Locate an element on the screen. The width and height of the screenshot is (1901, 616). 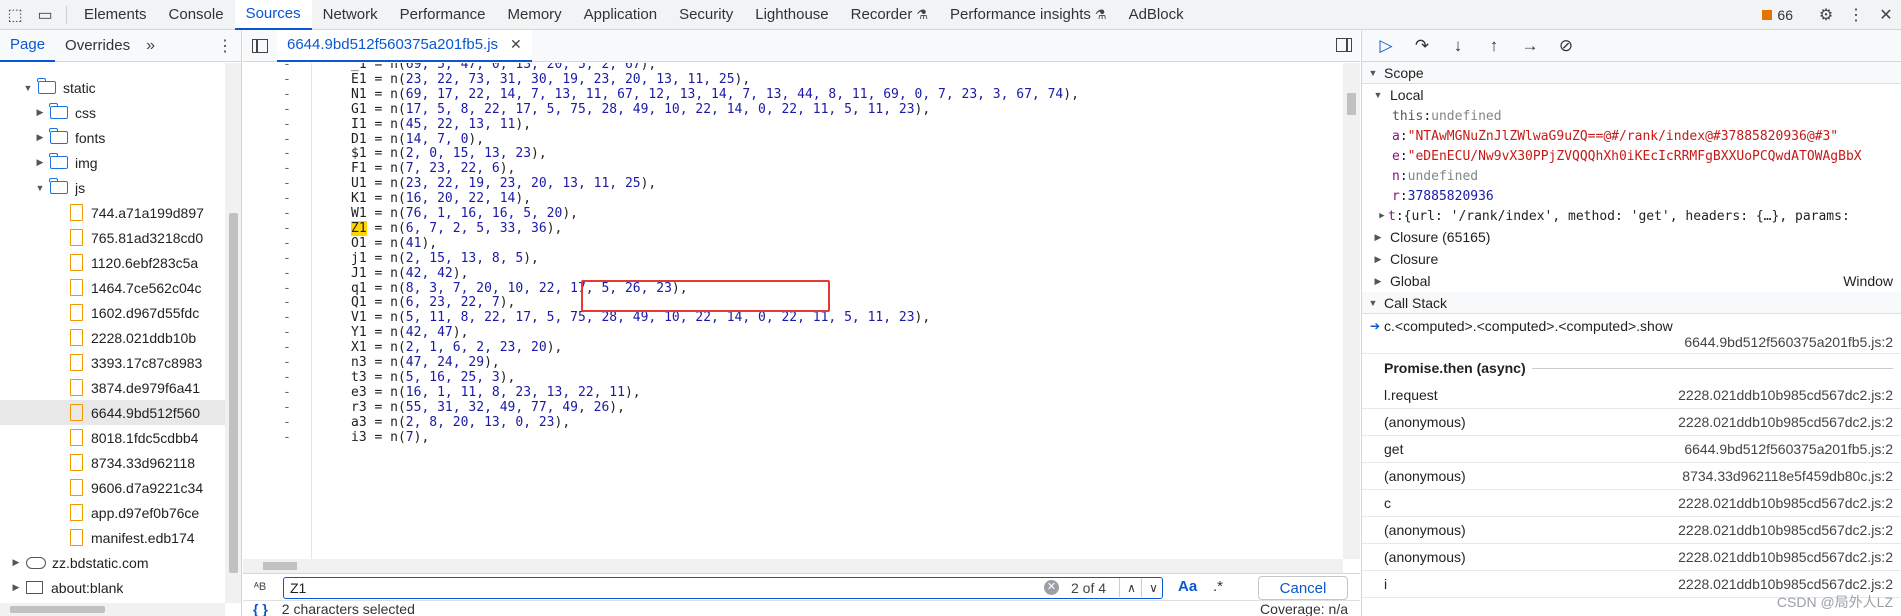
tree-item: 8734.33d962118 is located at coordinates (112, 462).